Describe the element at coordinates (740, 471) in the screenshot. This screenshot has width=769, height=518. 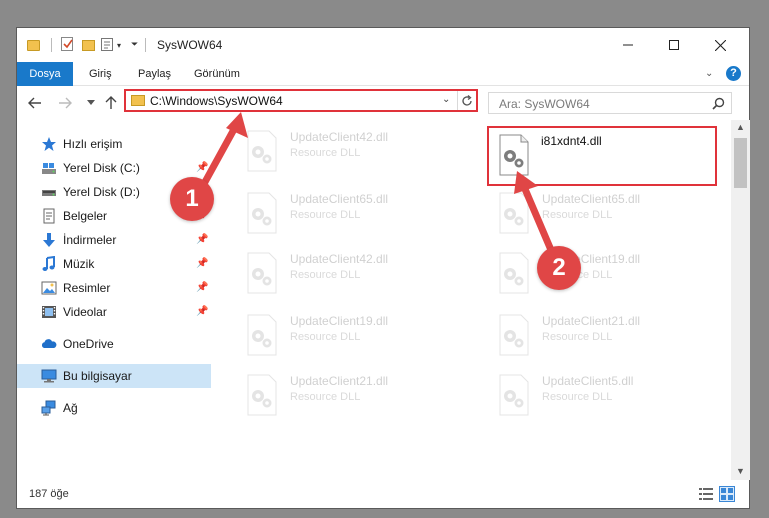
I see `scroll-down-icon: ▼` at that location.